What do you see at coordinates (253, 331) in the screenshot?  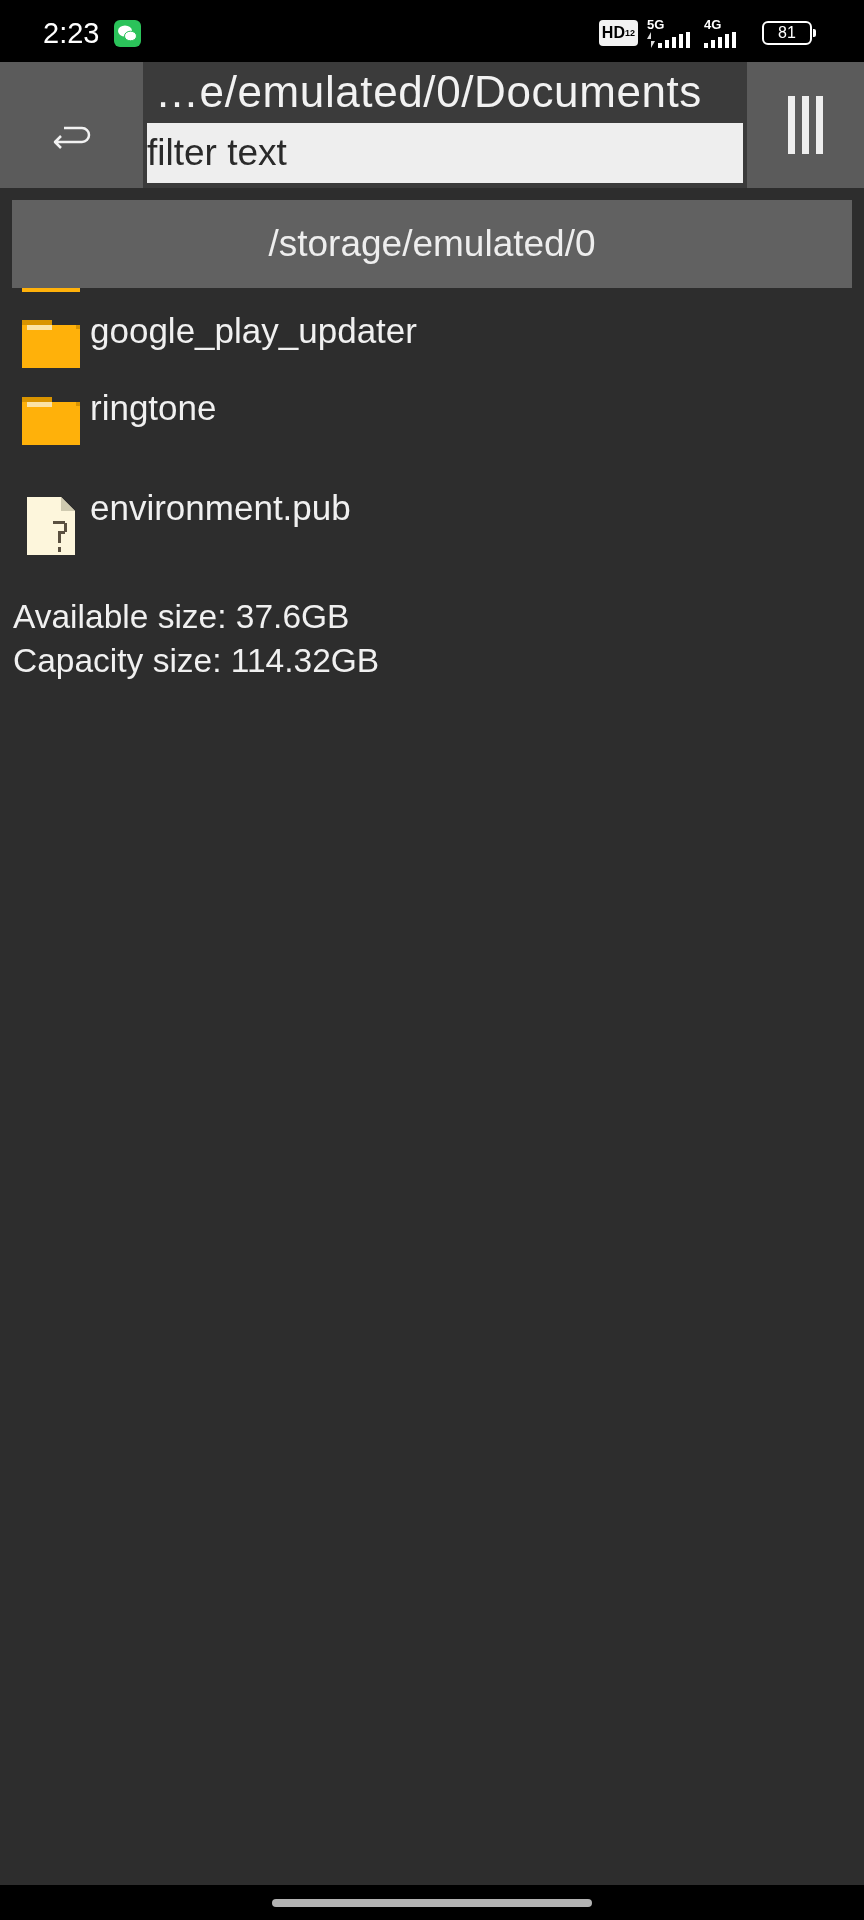 I see `folder-name: google_play_updater` at bounding box center [253, 331].